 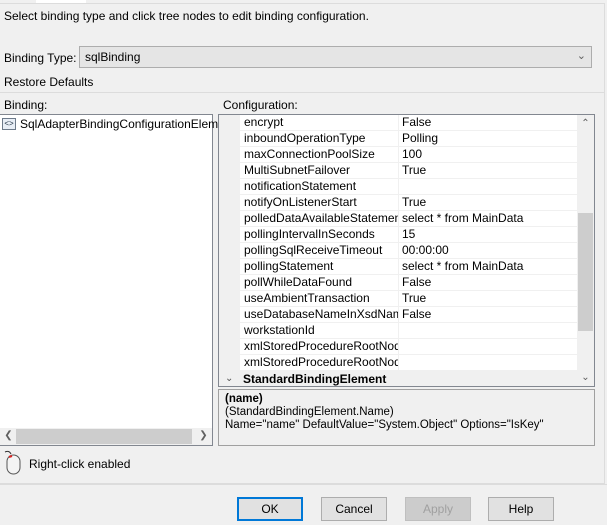 I want to click on property-name: pollingStatement, so click(x=319, y=266).